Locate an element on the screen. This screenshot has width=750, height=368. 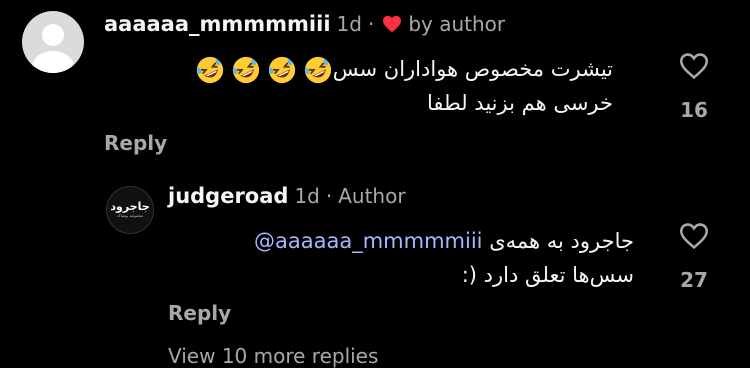
comment-time: 1d is located at coordinates (349, 24).